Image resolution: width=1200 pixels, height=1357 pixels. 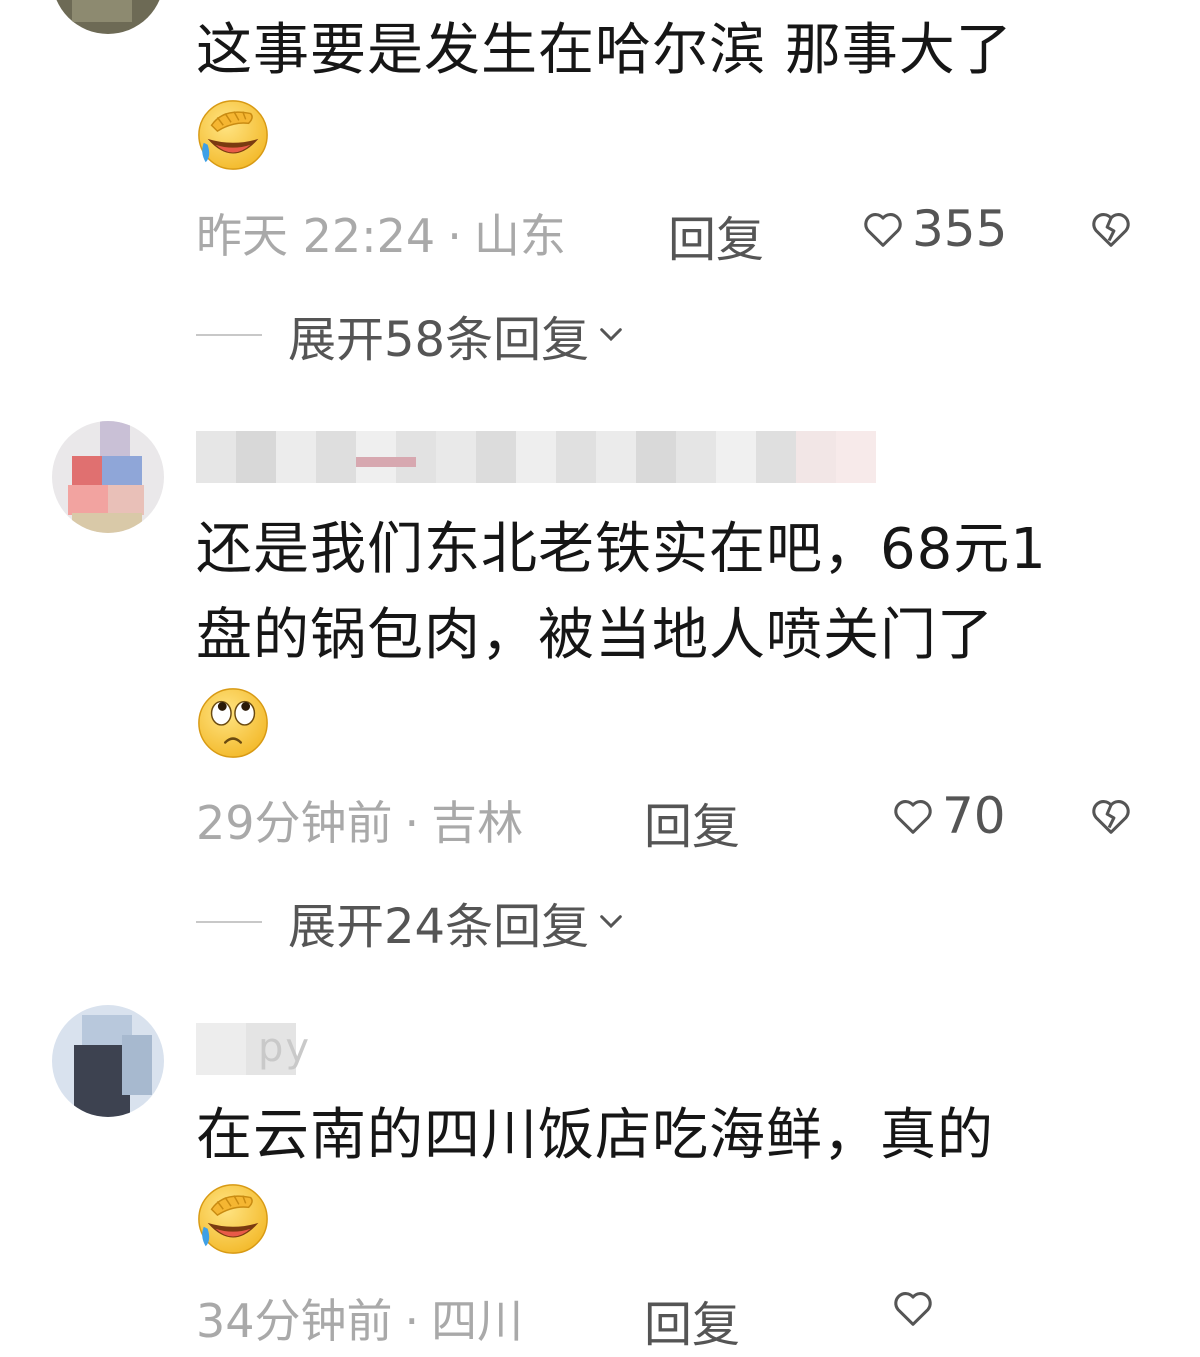 What do you see at coordinates (595, 1135) in the screenshot?
I see `comment-text-line: 在云南的四川饭店吃海鲜，真的` at bounding box center [595, 1135].